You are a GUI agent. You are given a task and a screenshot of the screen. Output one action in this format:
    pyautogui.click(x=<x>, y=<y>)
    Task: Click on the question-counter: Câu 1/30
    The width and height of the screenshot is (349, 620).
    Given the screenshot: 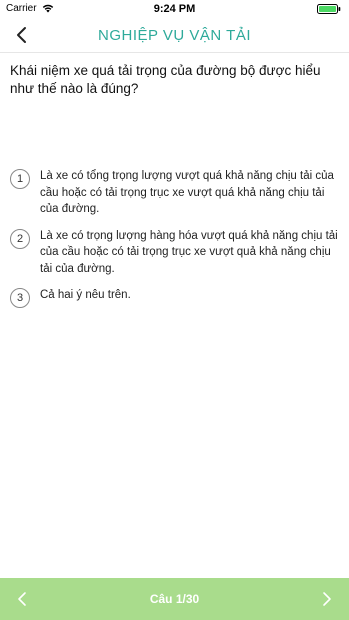 What is the action you would take?
    pyautogui.click(x=174, y=599)
    